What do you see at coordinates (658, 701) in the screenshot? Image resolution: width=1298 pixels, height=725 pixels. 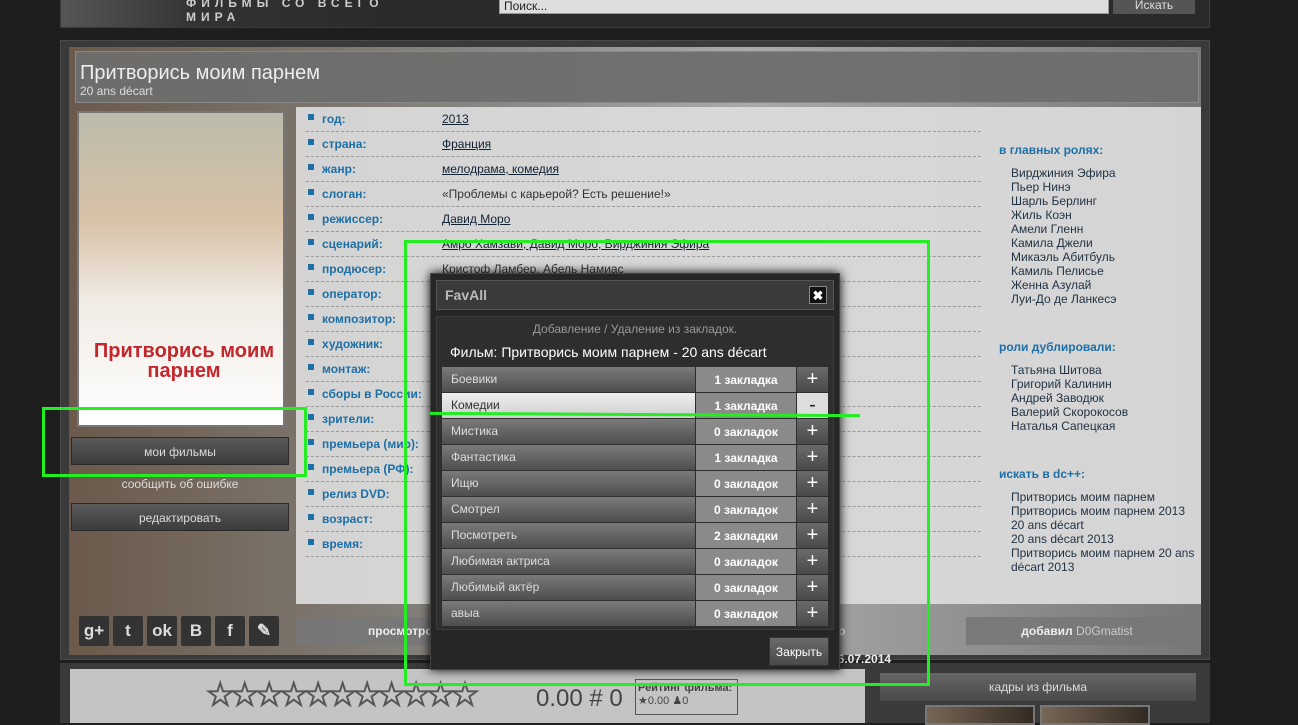 I see `rating-avg: 0.00` at bounding box center [658, 701].